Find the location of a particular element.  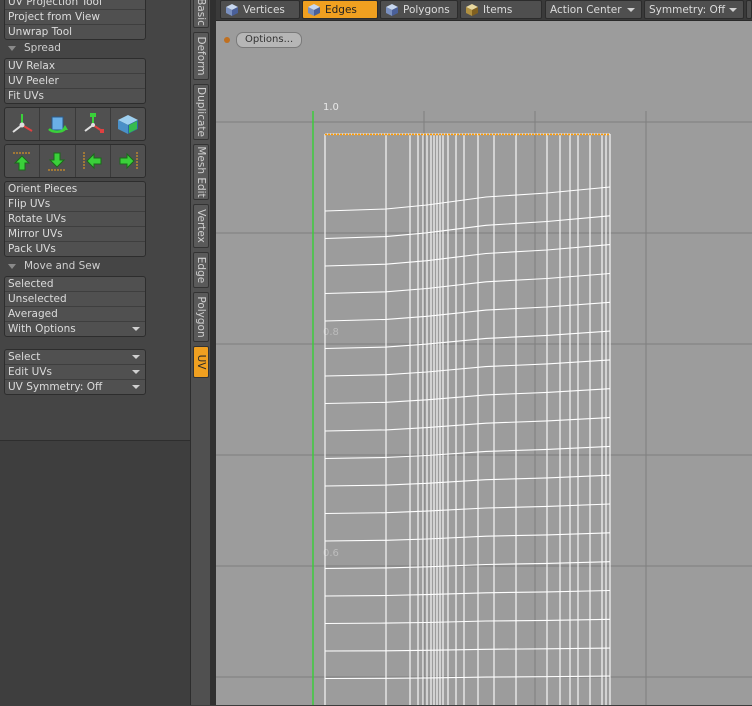

with-options-dropdown: With Options is located at coordinates (75, 329).